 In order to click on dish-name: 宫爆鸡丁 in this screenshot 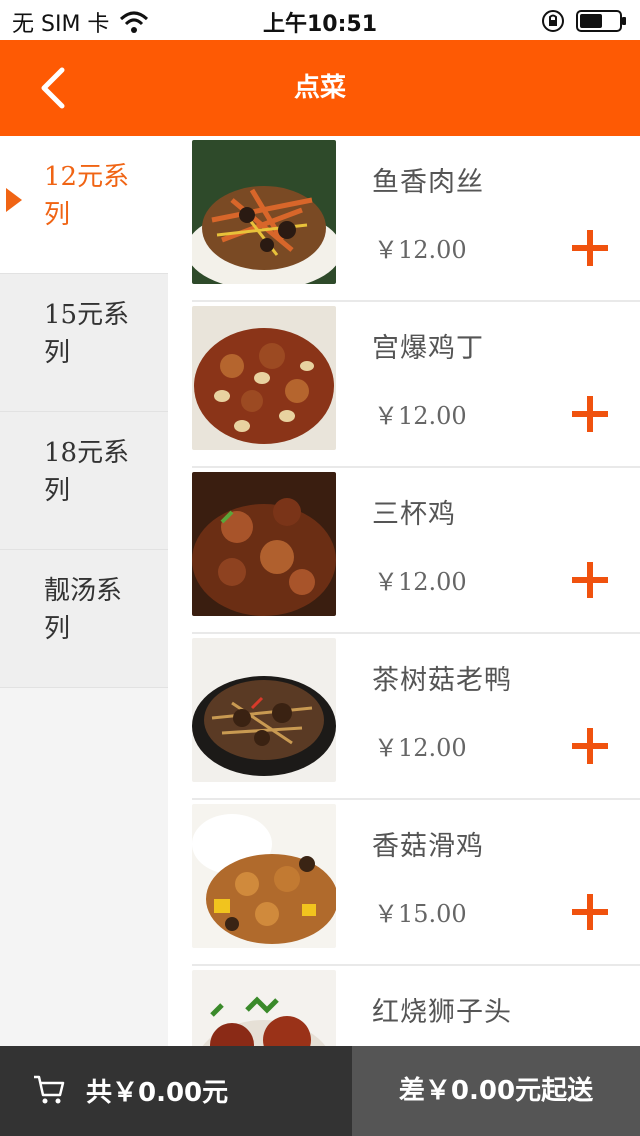, I will do `click(428, 348)`.